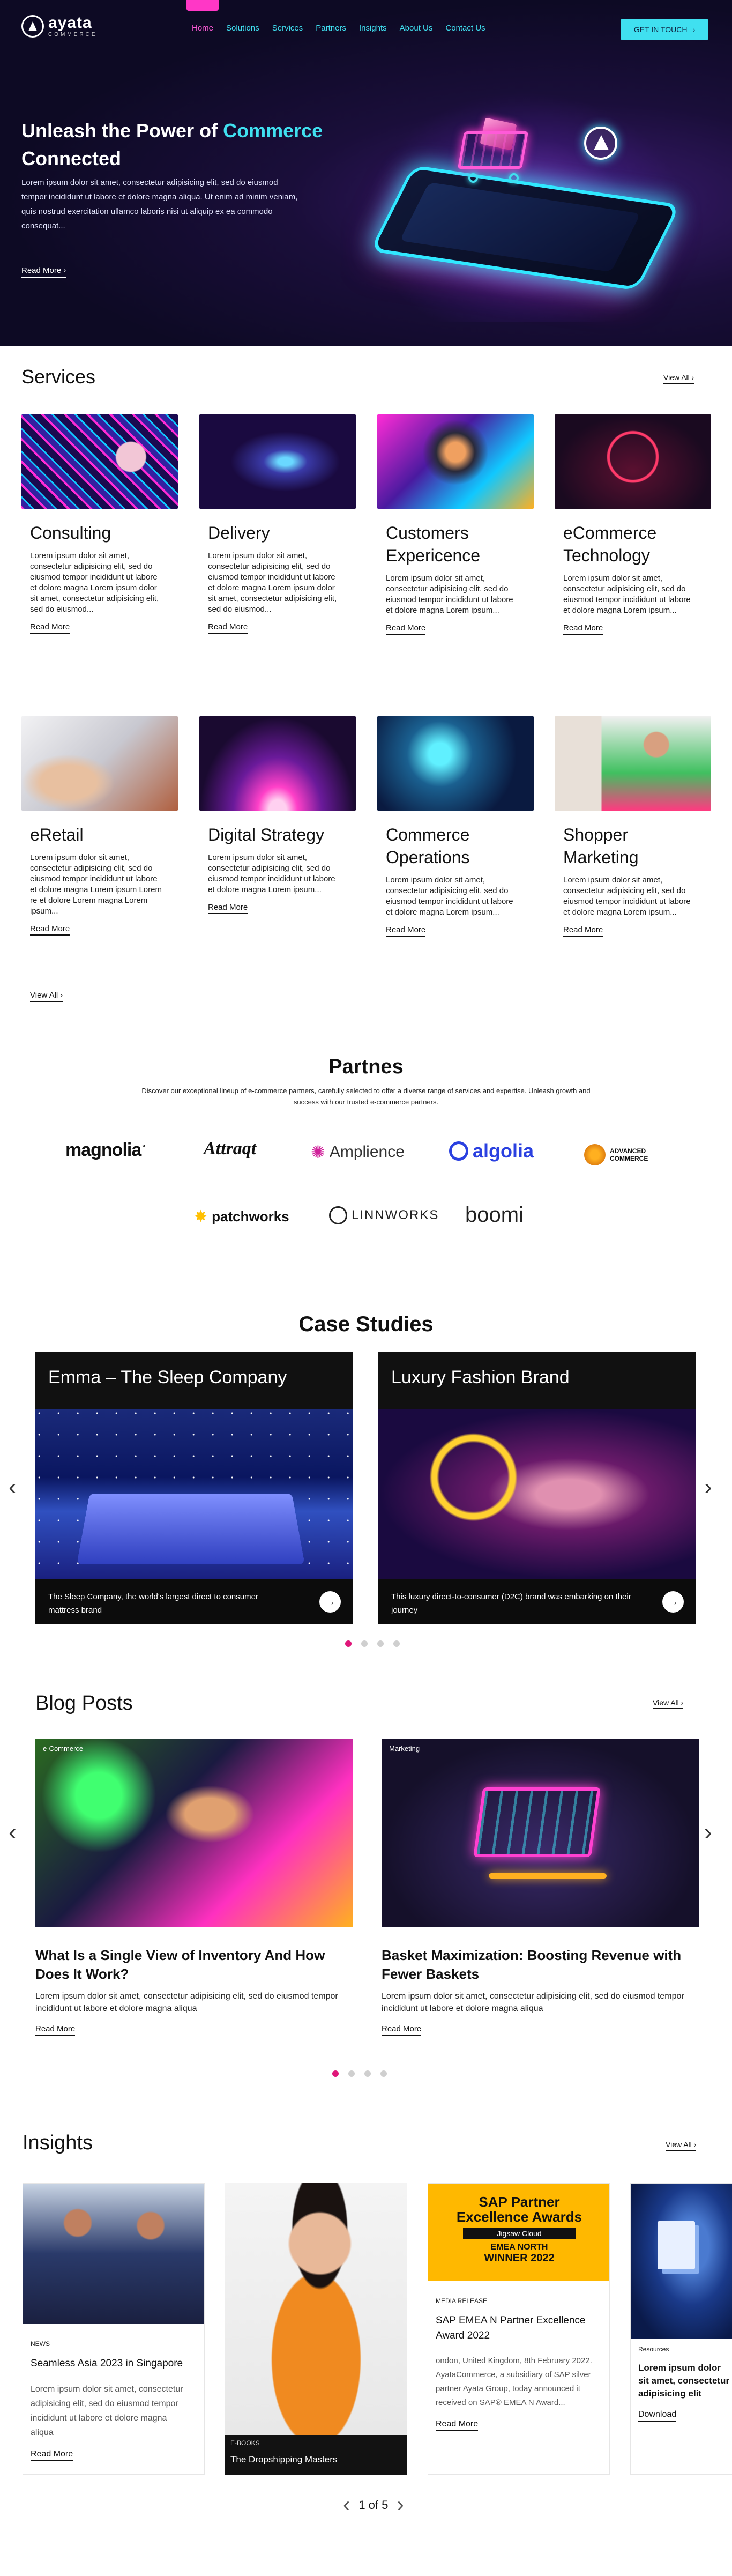 The width and height of the screenshot is (732, 2576). I want to click on logo-subtitle: COMMERCE, so click(73, 35).